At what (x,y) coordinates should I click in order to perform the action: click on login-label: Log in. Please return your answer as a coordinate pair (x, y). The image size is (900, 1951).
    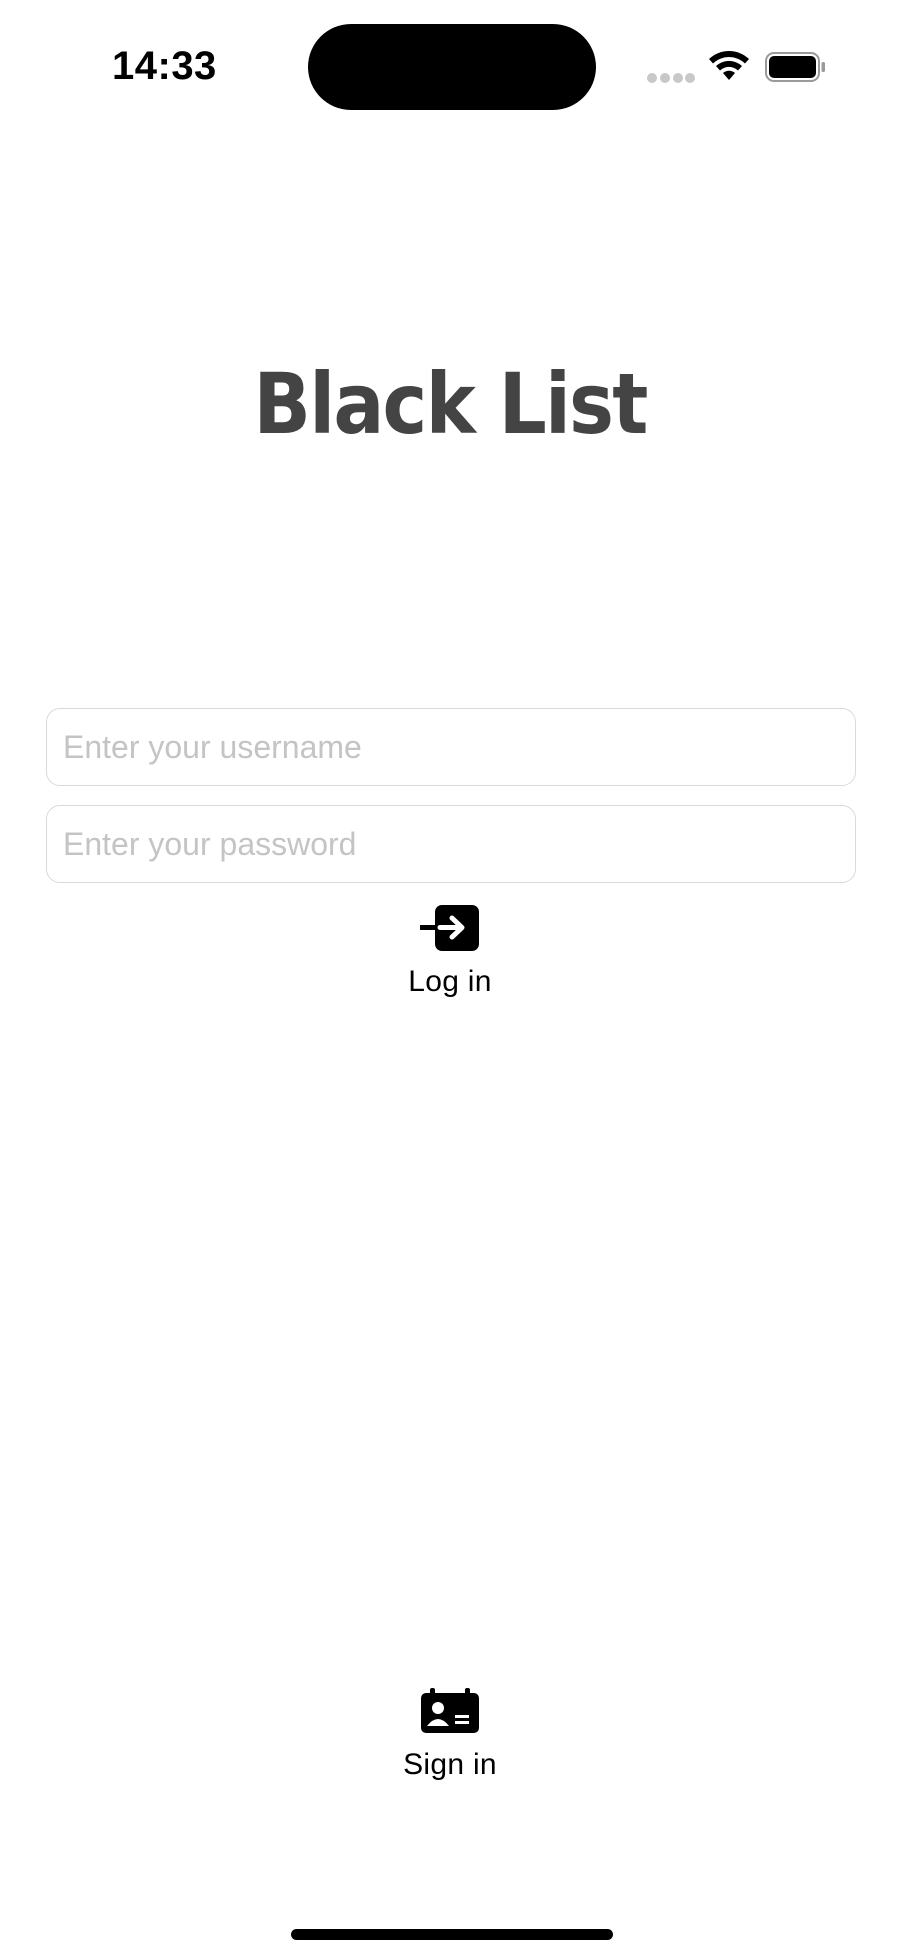
    Looking at the image, I should click on (450, 981).